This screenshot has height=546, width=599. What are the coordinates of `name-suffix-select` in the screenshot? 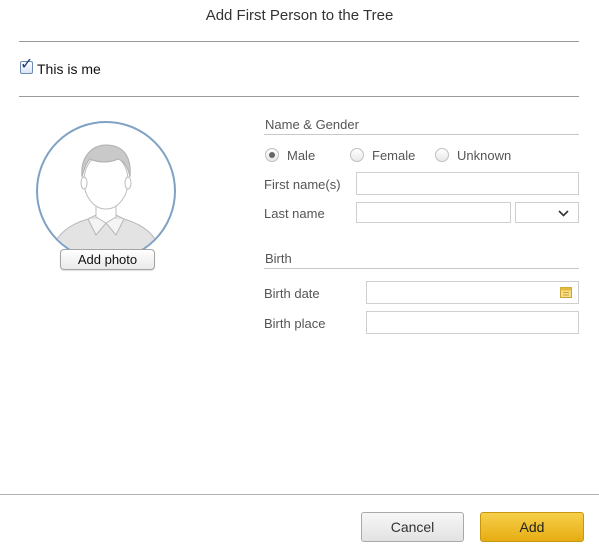 It's located at (547, 212).